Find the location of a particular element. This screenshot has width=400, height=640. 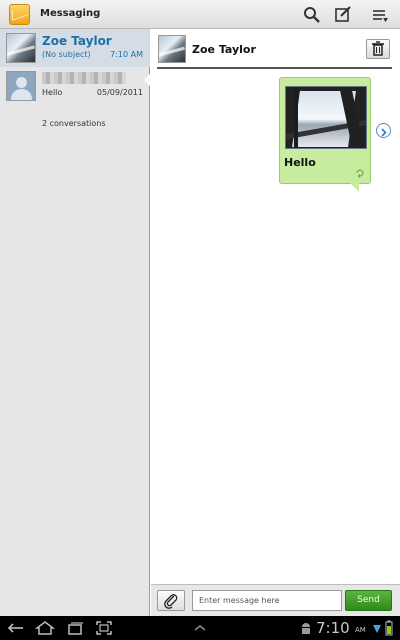

attach-button is located at coordinates (171, 600).